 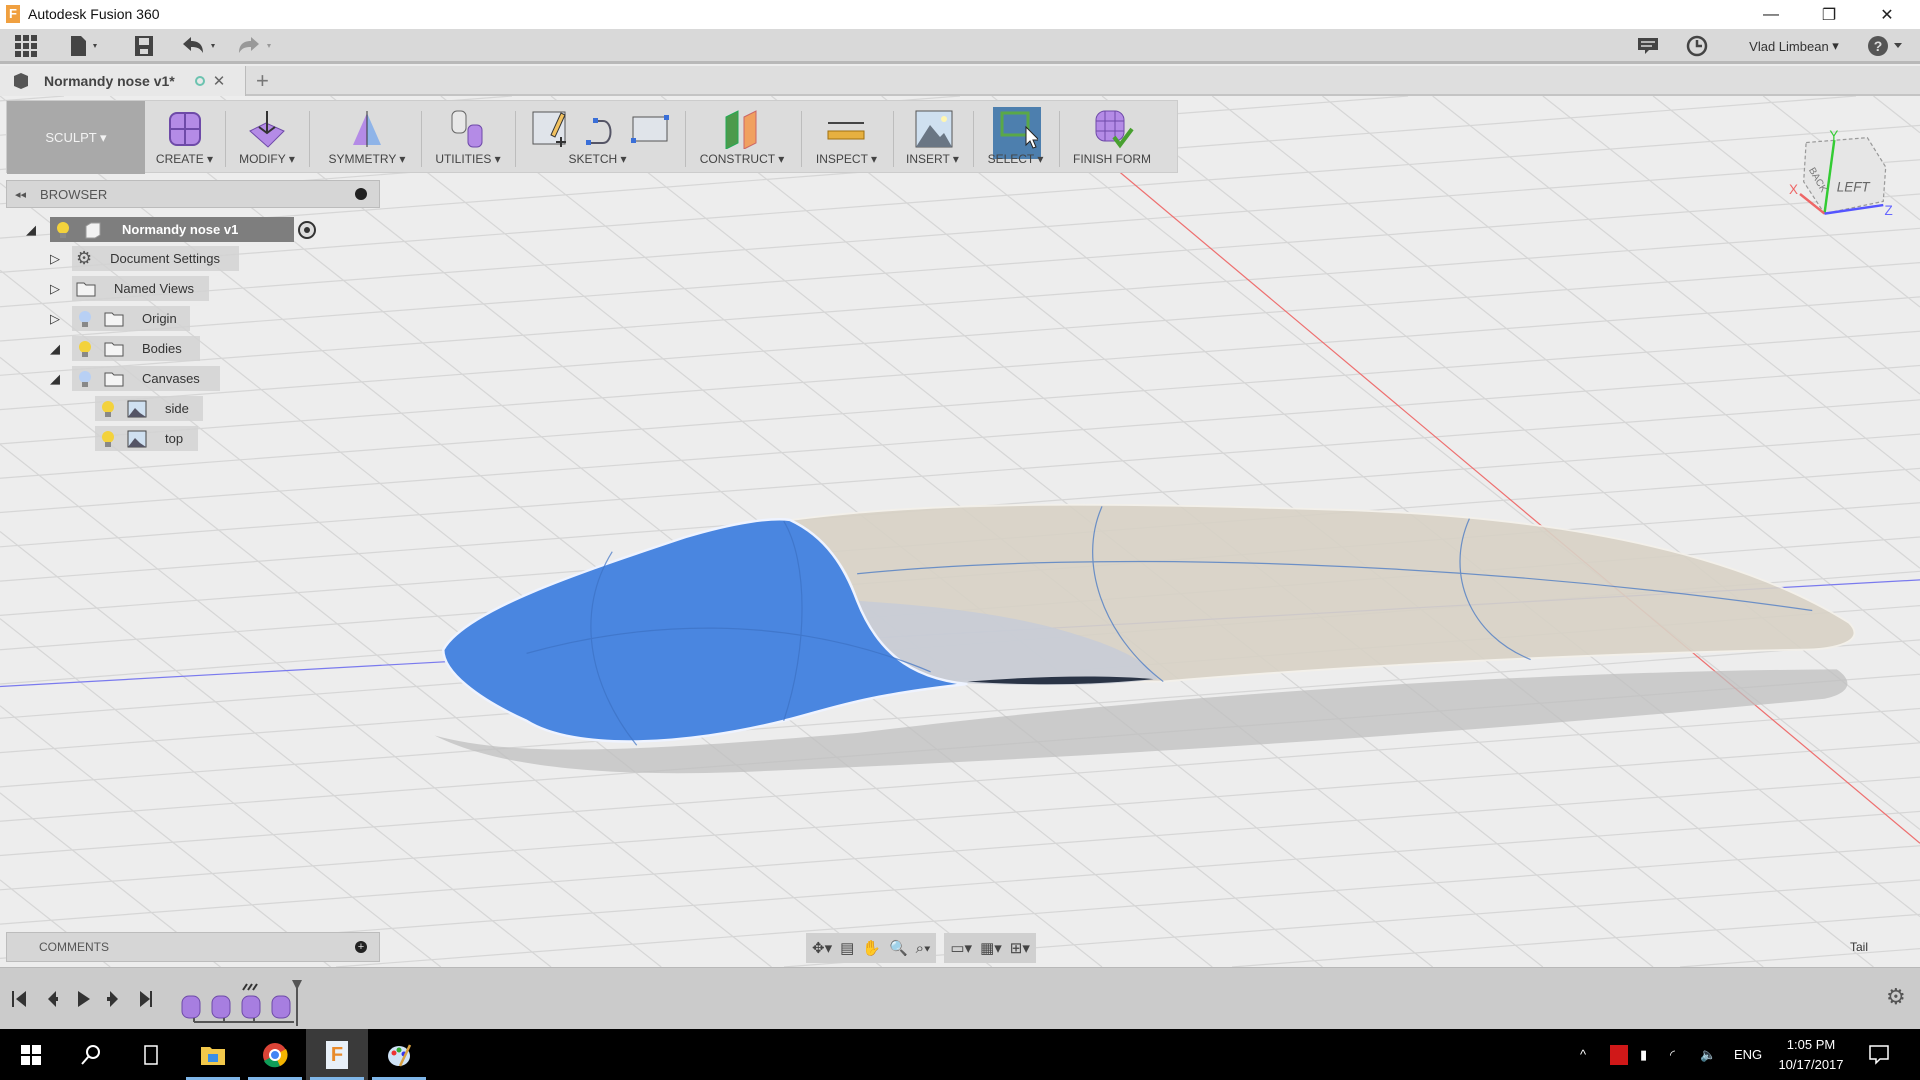 What do you see at coordinates (146, 438) in the screenshot?
I see `tree-item-canvas-top: top` at bounding box center [146, 438].